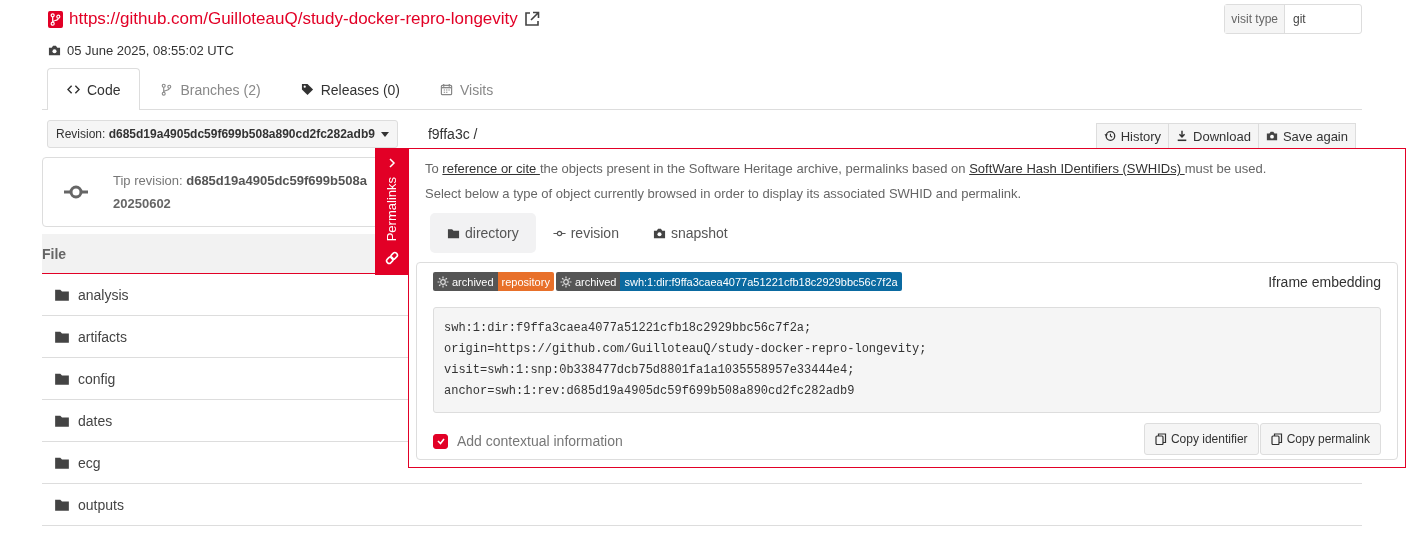 Image resolution: width=1408 pixels, height=546 pixels. What do you see at coordinates (102, 336) in the screenshot?
I see `folder-link: artifacts` at bounding box center [102, 336].